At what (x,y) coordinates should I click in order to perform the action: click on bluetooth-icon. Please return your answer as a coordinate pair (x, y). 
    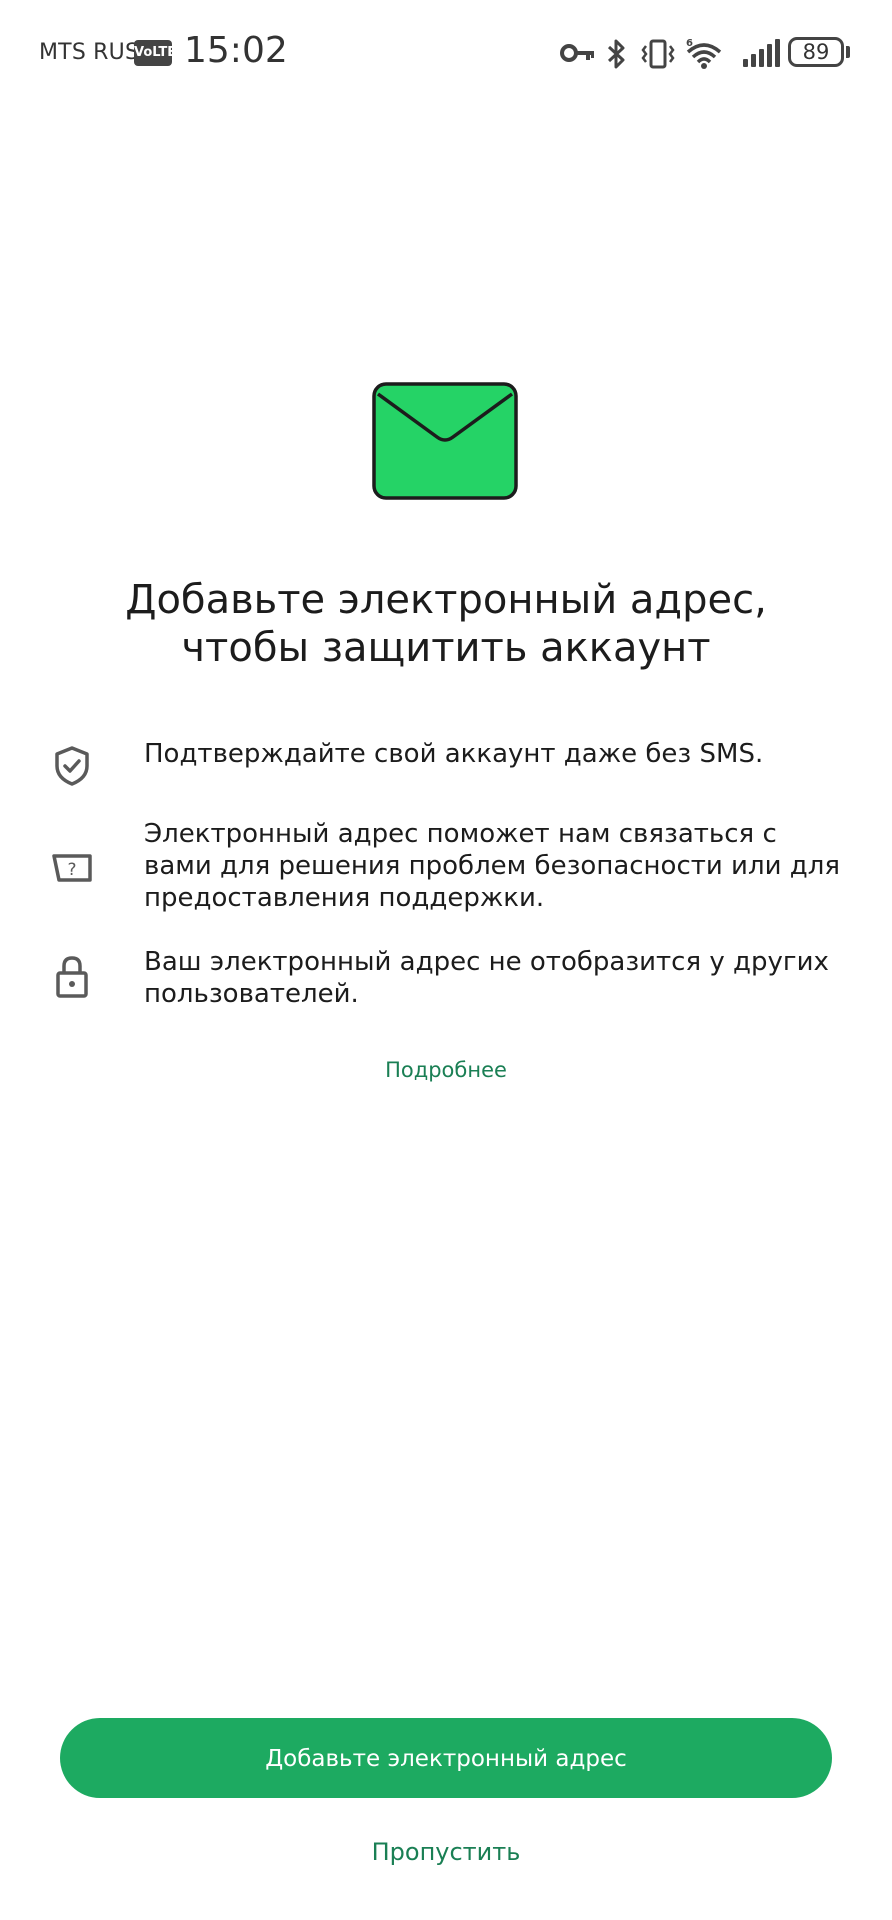
    Looking at the image, I should click on (616, 54).